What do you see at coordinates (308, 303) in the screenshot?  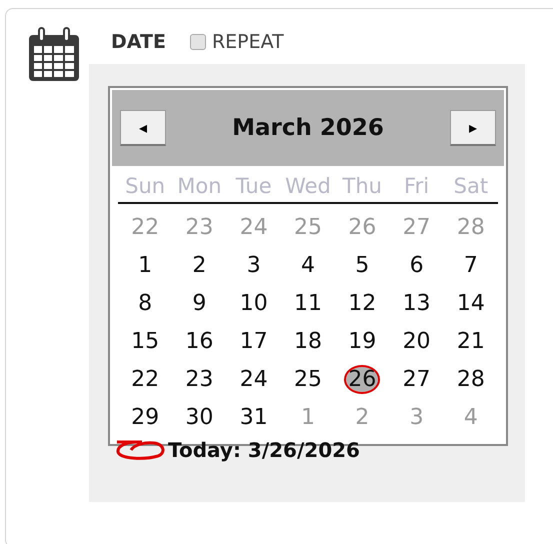 I see `day-cell: 11` at bounding box center [308, 303].